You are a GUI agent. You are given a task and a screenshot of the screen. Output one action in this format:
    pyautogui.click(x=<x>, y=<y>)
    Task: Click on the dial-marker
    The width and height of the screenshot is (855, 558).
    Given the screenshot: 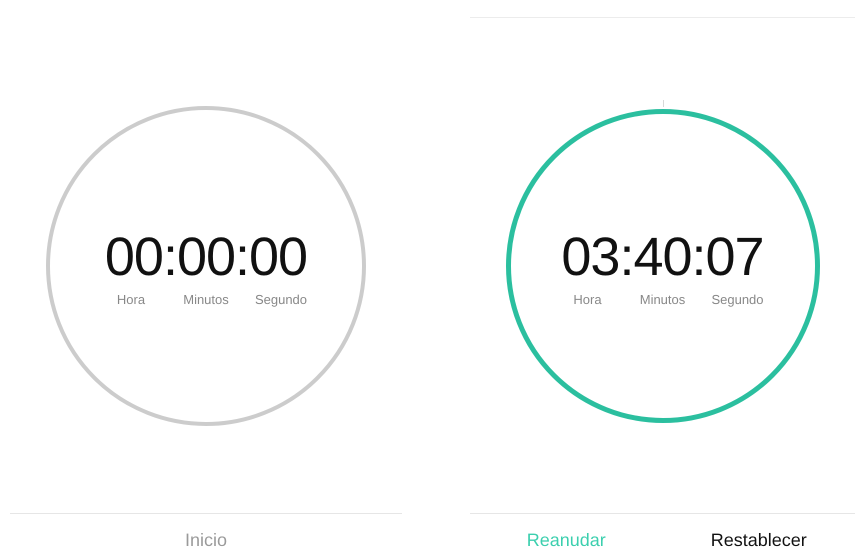 What is the action you would take?
    pyautogui.click(x=663, y=103)
    